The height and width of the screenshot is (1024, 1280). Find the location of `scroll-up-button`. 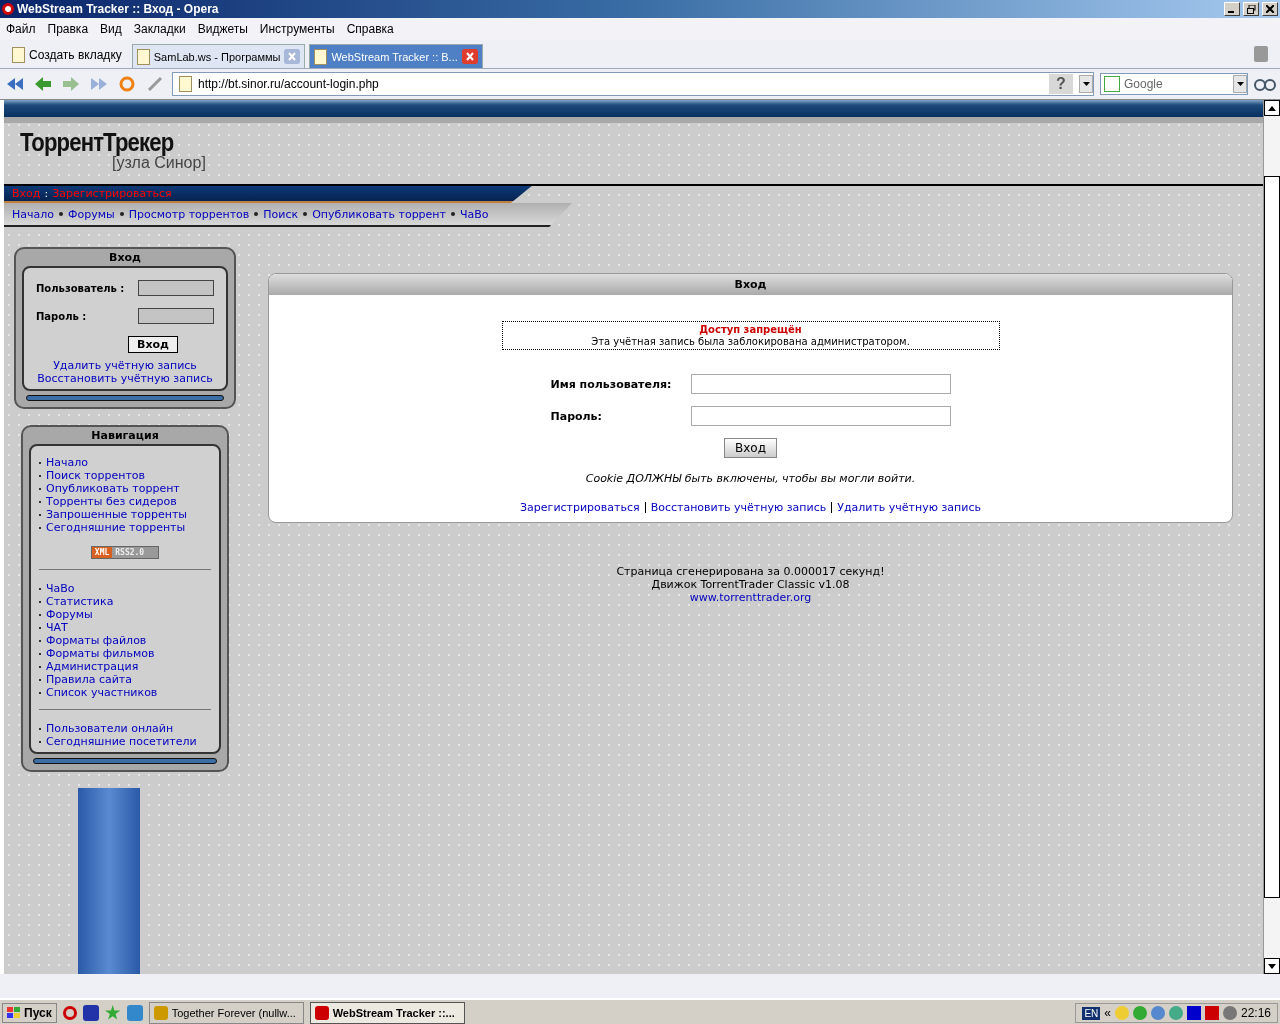

scroll-up-button is located at coordinates (1272, 108).